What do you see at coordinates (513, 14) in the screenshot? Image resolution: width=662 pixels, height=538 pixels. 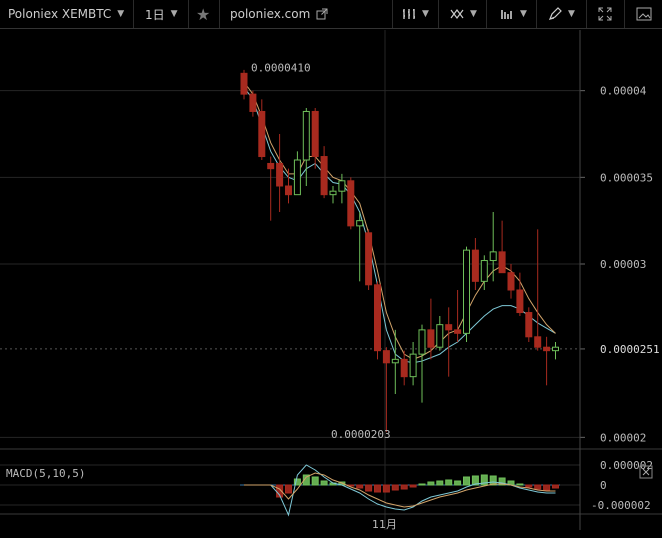 I see `compare-button: ▼` at bounding box center [513, 14].